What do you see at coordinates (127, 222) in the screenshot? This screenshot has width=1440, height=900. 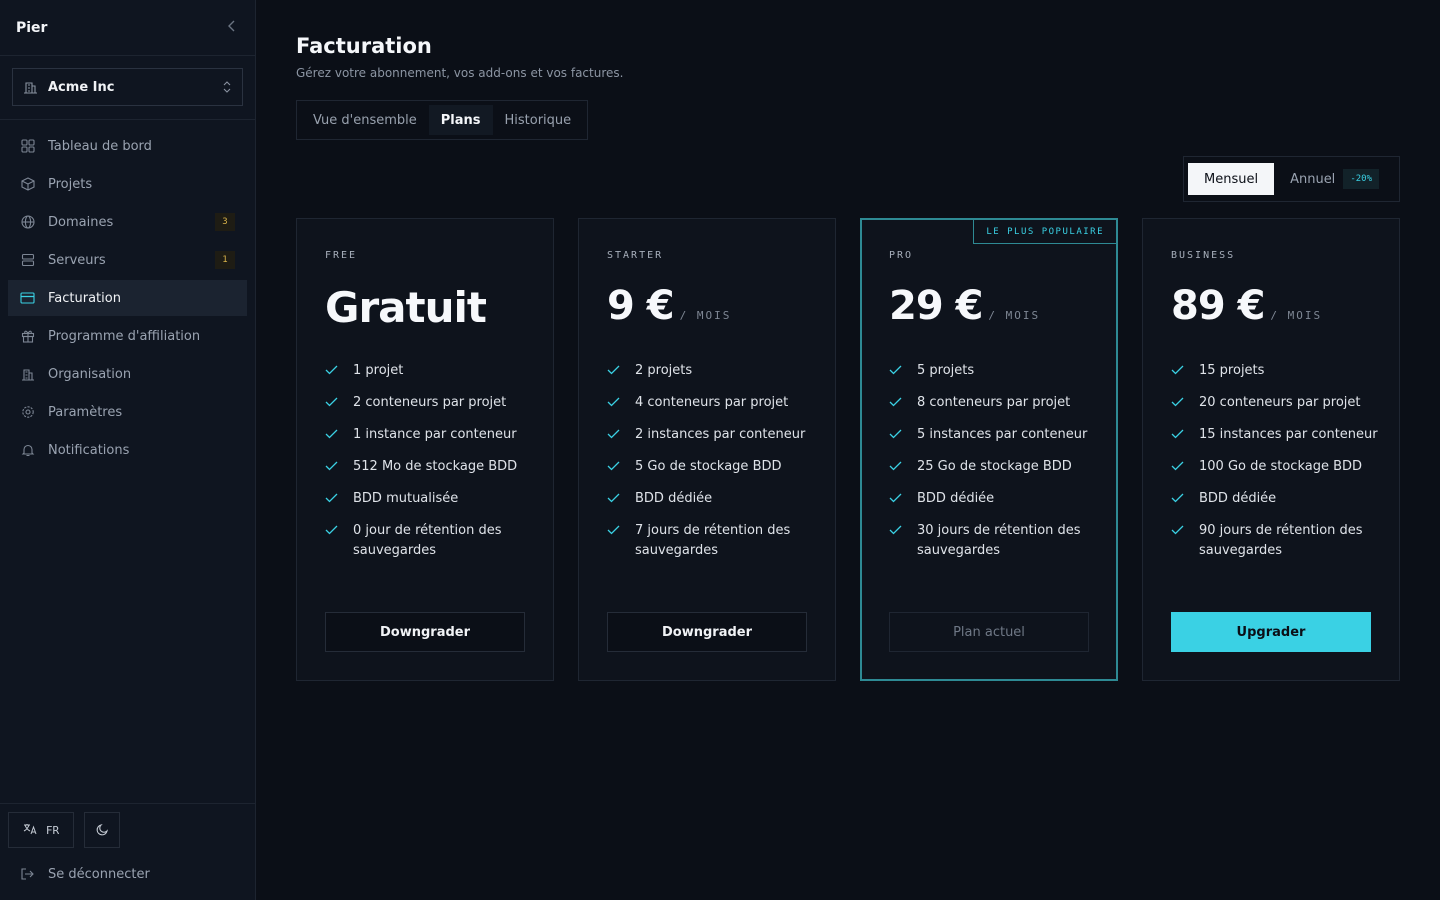 I see `sidebar-item-domains: Domaines 3` at bounding box center [127, 222].